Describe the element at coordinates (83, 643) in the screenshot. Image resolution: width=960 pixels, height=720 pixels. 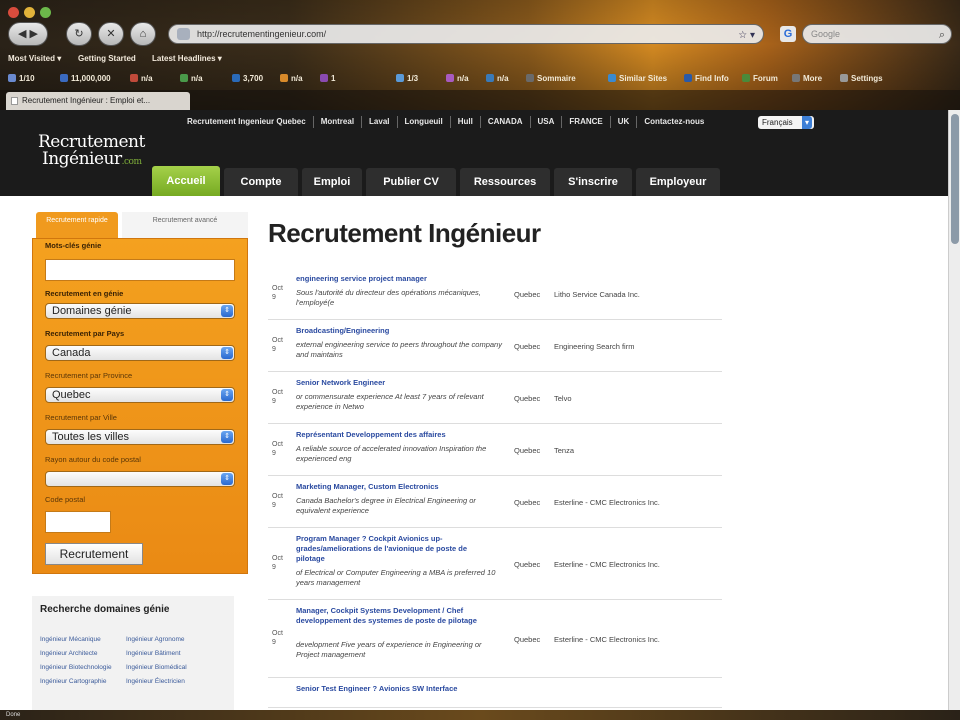
I see `domain-link: Ingénieur Mécanique` at that location.